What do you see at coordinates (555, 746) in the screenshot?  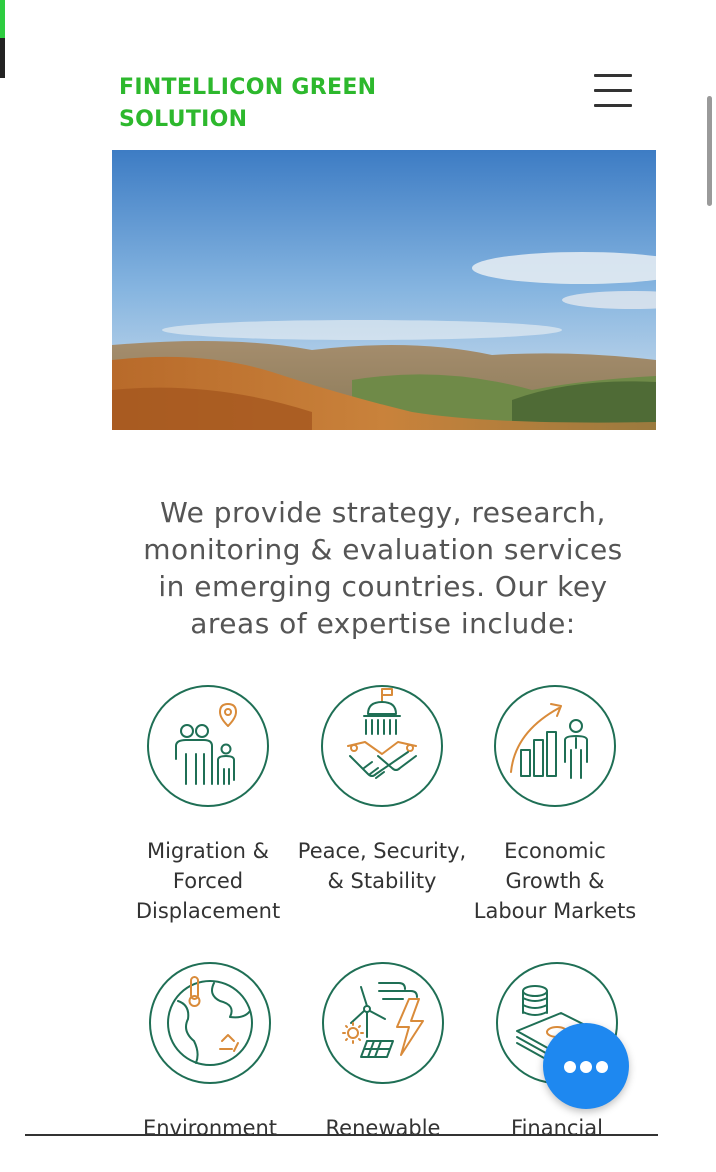 I see `economic-growth-icon` at bounding box center [555, 746].